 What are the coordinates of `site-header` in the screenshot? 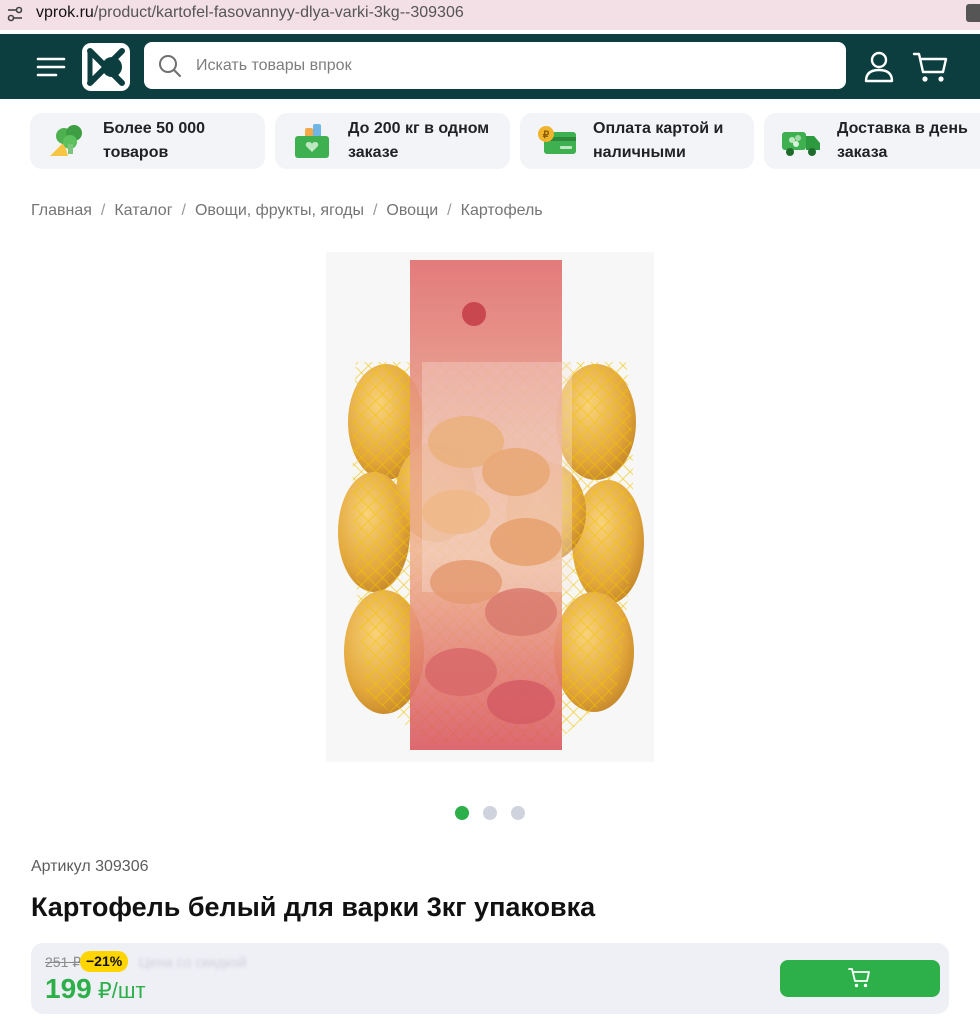 It's located at (490, 66).